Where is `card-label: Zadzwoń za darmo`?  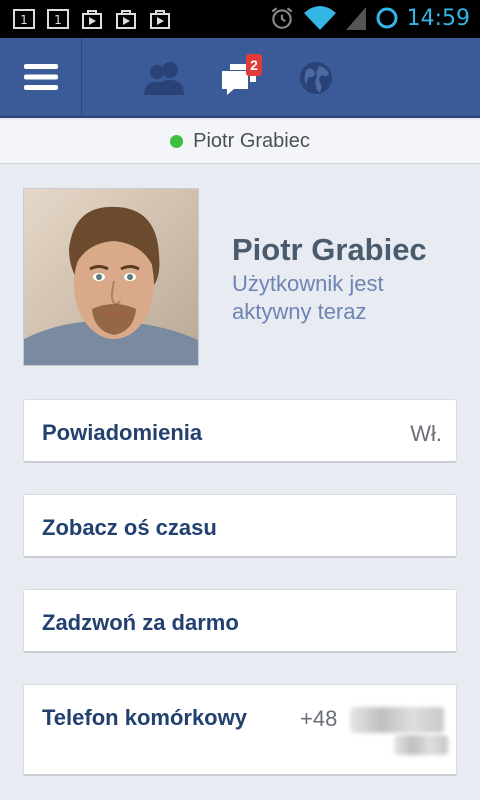 card-label: Zadzwoń za darmo is located at coordinates (140, 622).